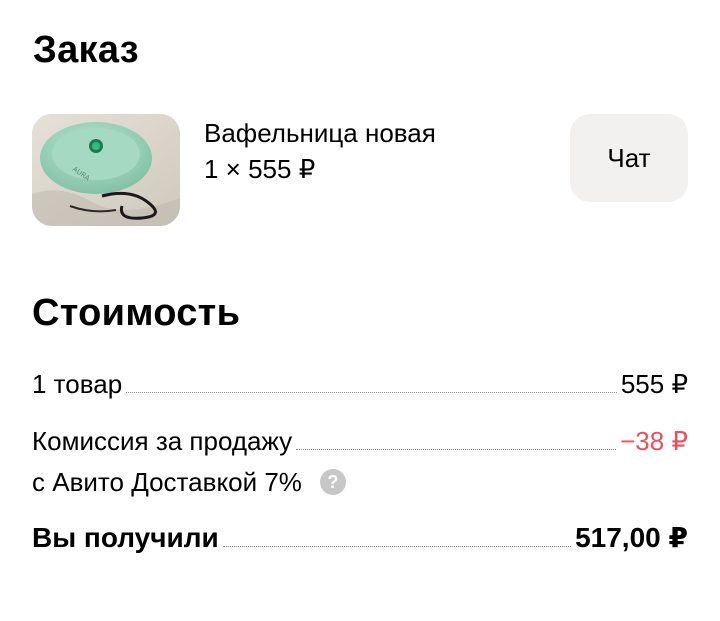 The width and height of the screenshot is (720, 621). I want to click on product-quantity-price: 1 × 555 ₽, so click(260, 169).